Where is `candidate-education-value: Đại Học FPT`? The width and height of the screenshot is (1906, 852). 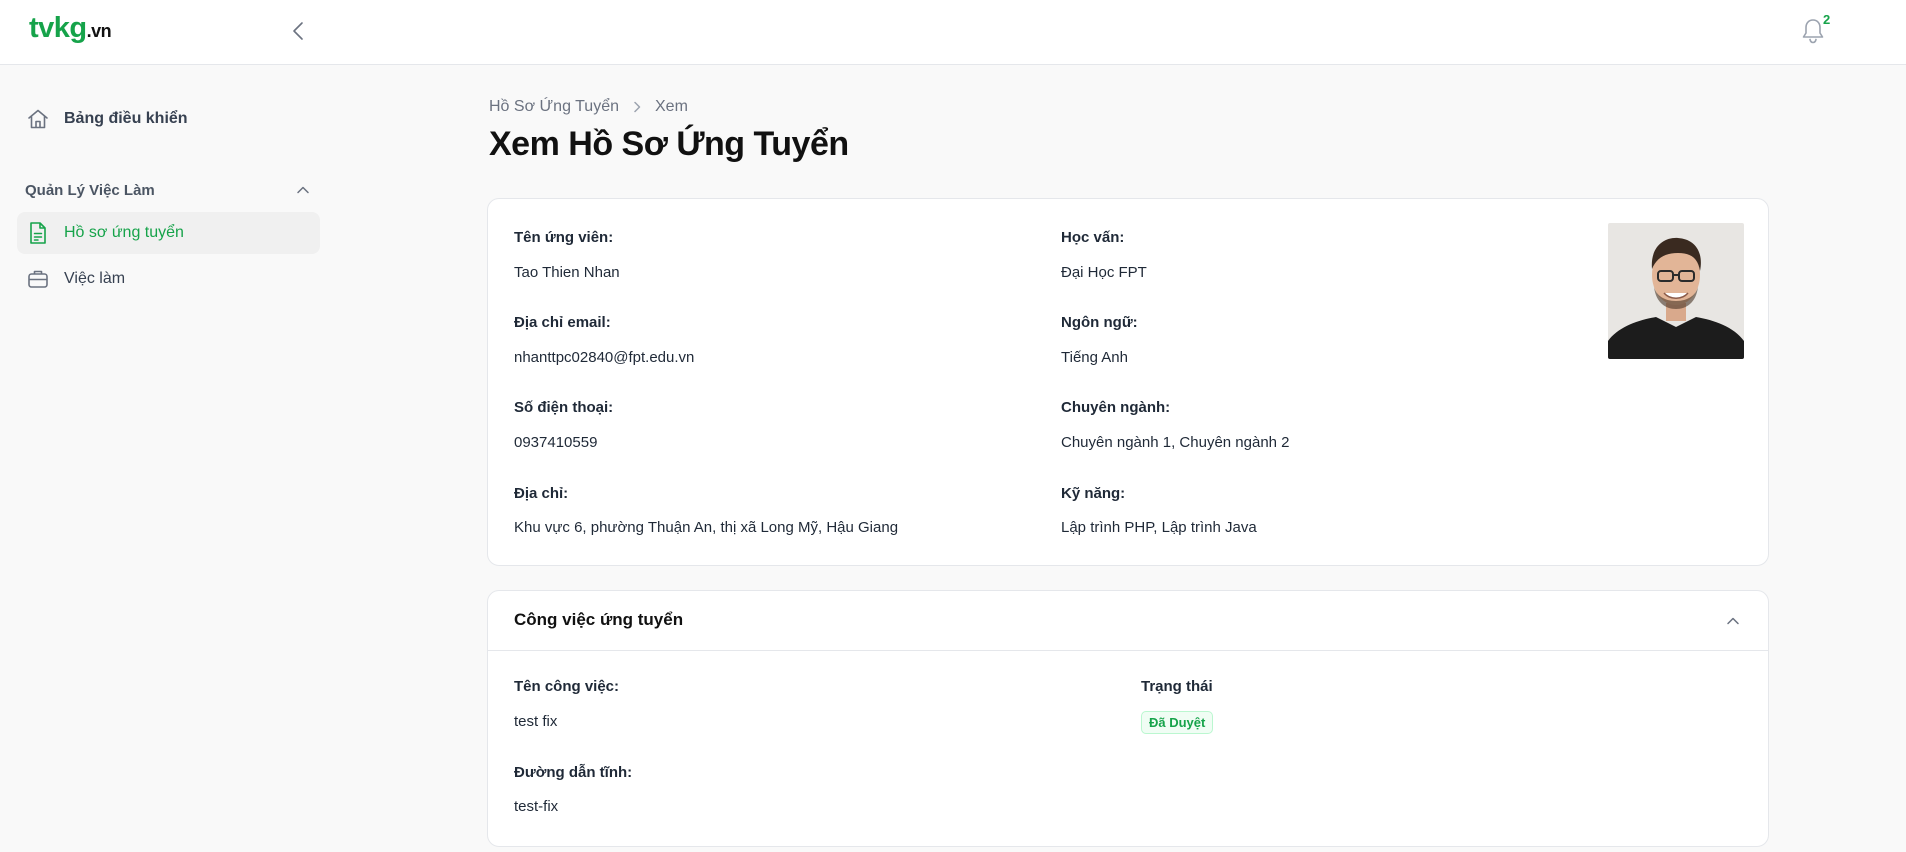 candidate-education-value: Đại Học FPT is located at coordinates (1104, 272).